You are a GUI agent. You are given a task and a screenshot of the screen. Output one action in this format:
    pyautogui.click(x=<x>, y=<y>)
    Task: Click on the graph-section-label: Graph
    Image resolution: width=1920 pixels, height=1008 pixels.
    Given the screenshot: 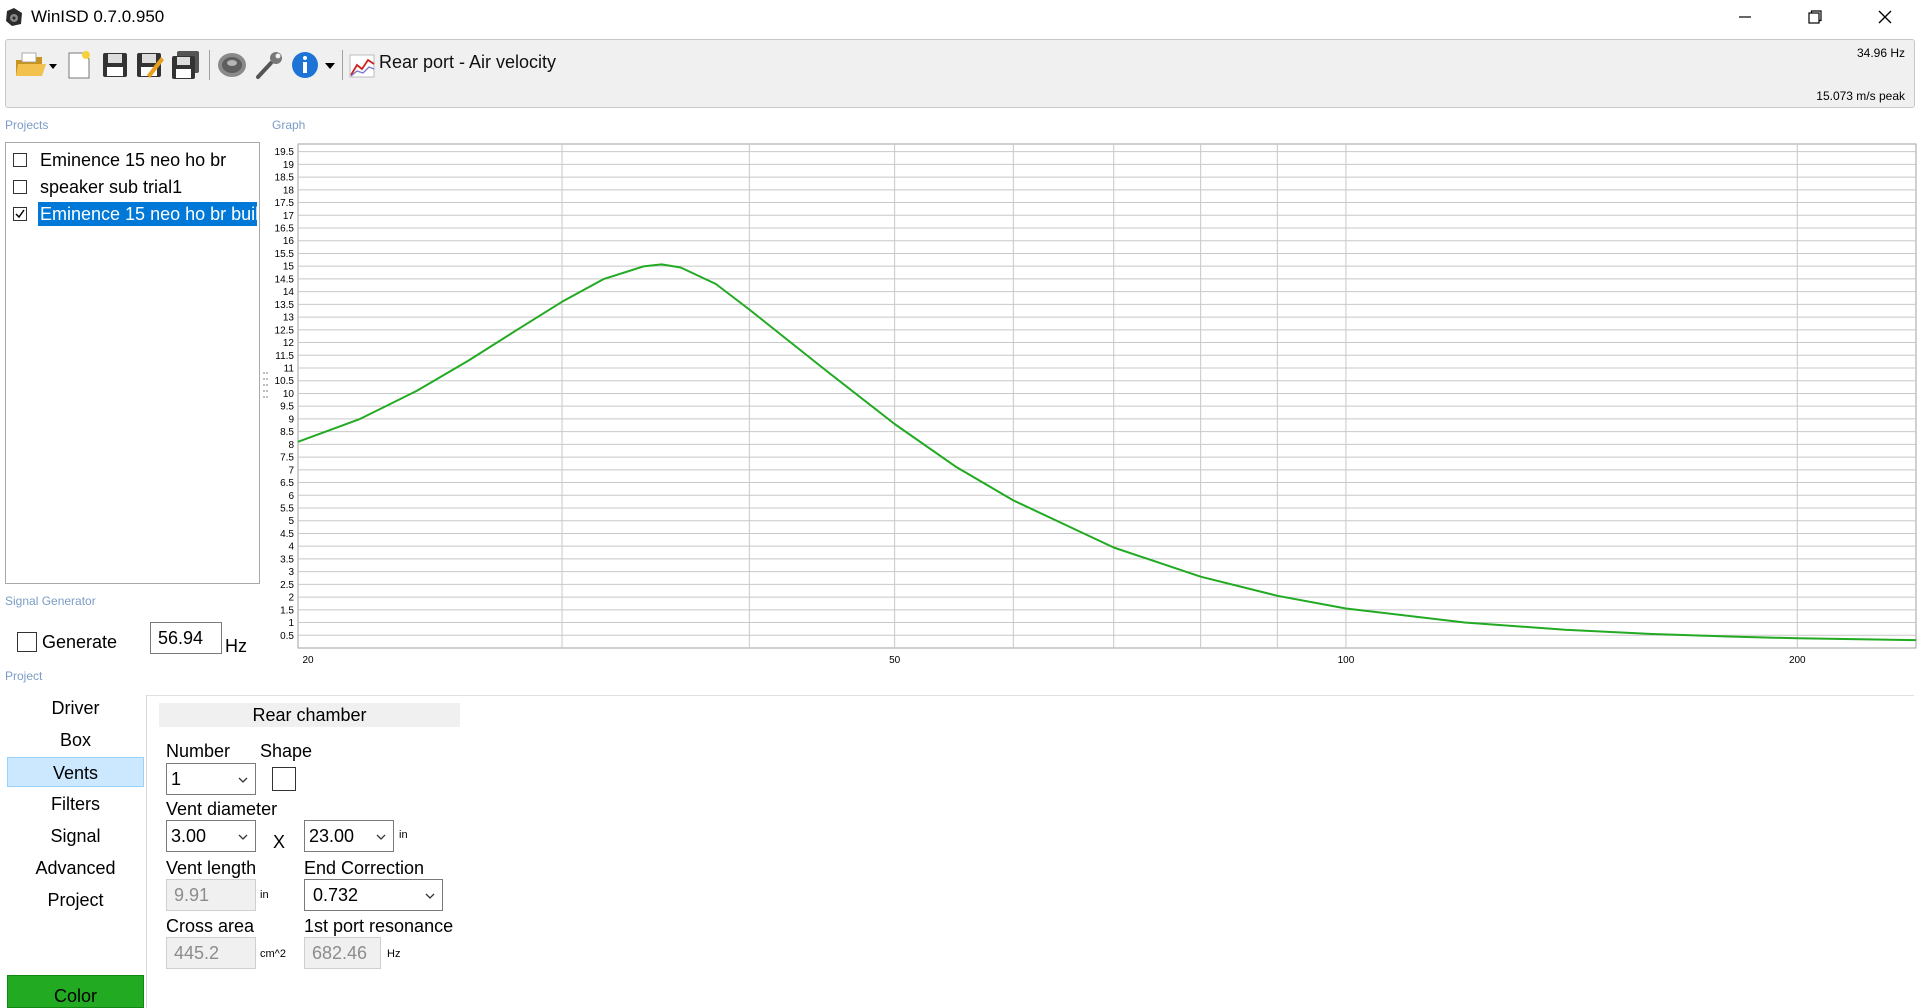 What is the action you would take?
    pyautogui.click(x=289, y=125)
    